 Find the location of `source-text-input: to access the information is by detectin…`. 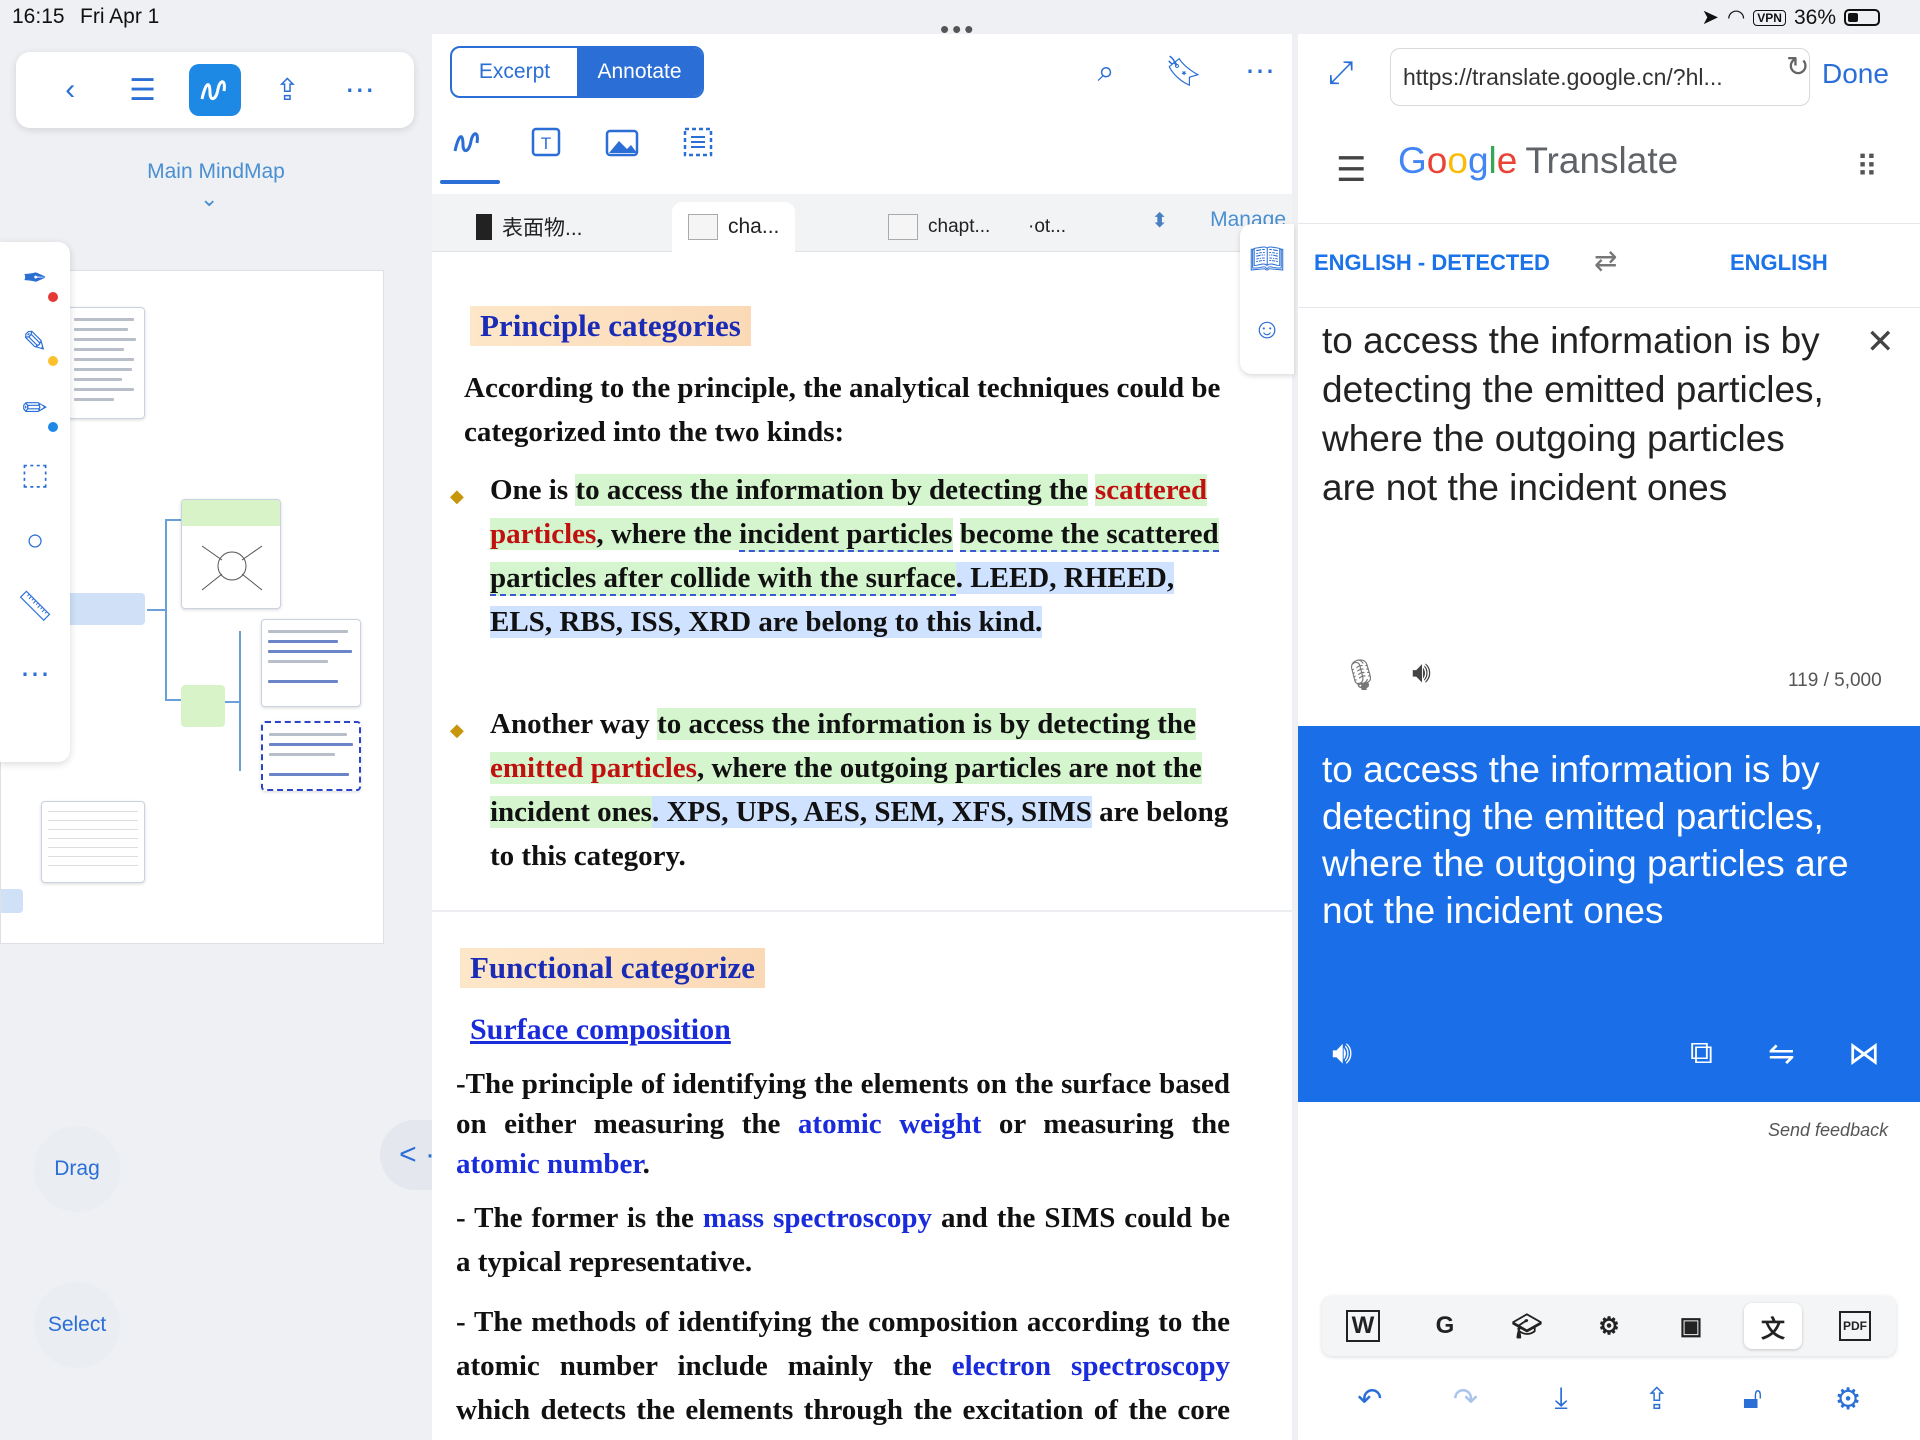

source-text-input: to access the information is by detectin… is located at coordinates (1582, 414).